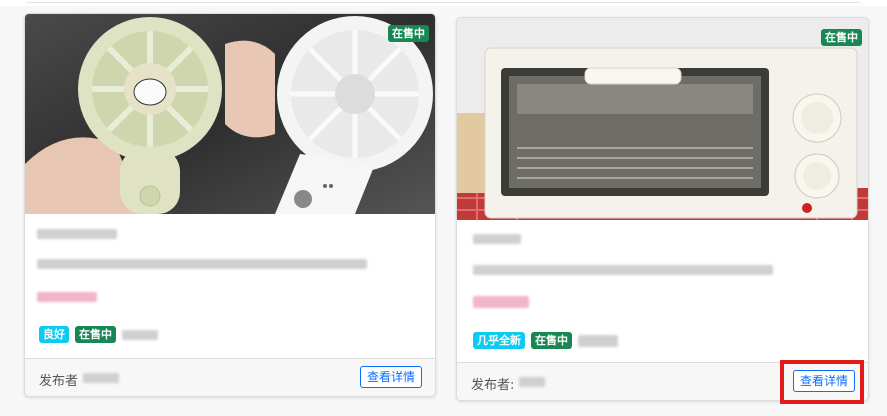  What do you see at coordinates (499, 340) in the screenshot?
I see `condition-tag: 几乎全新` at bounding box center [499, 340].